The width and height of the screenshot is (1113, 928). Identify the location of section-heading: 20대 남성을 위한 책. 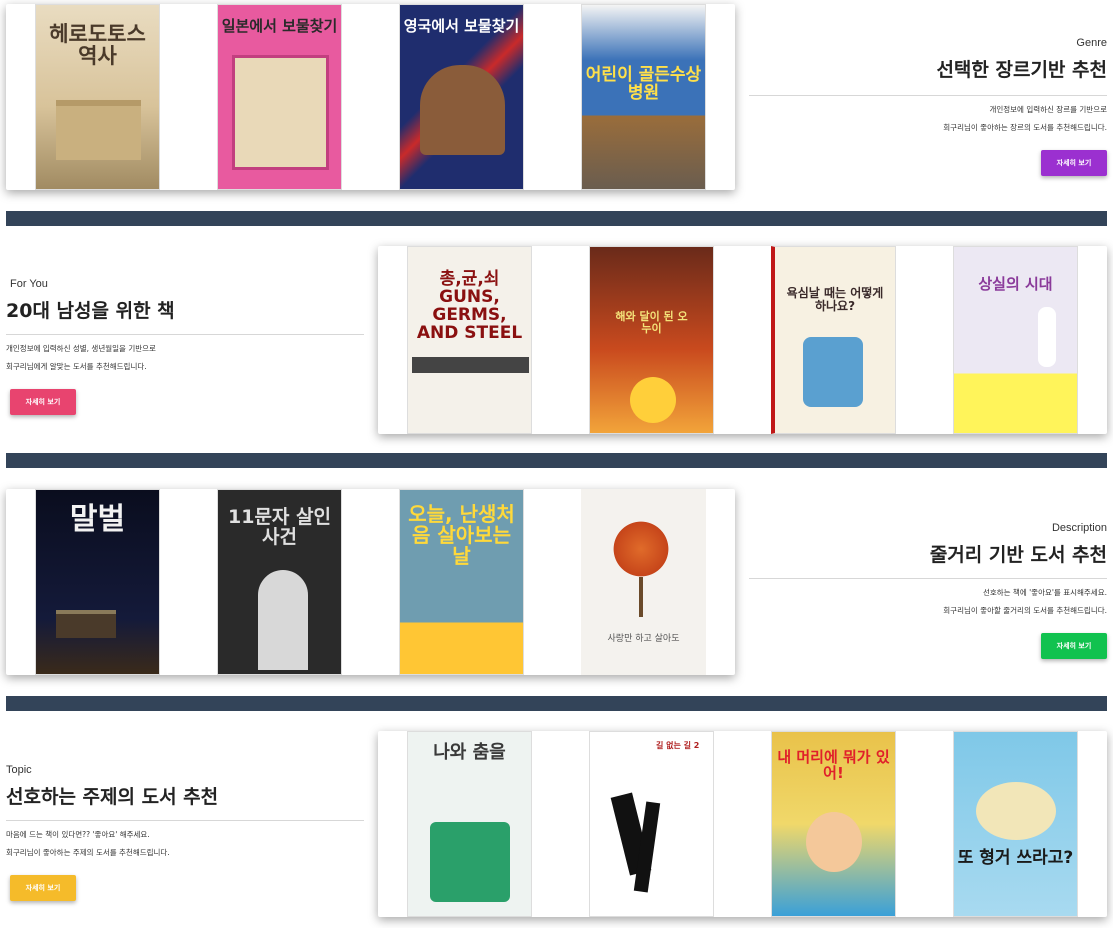
(90, 311).